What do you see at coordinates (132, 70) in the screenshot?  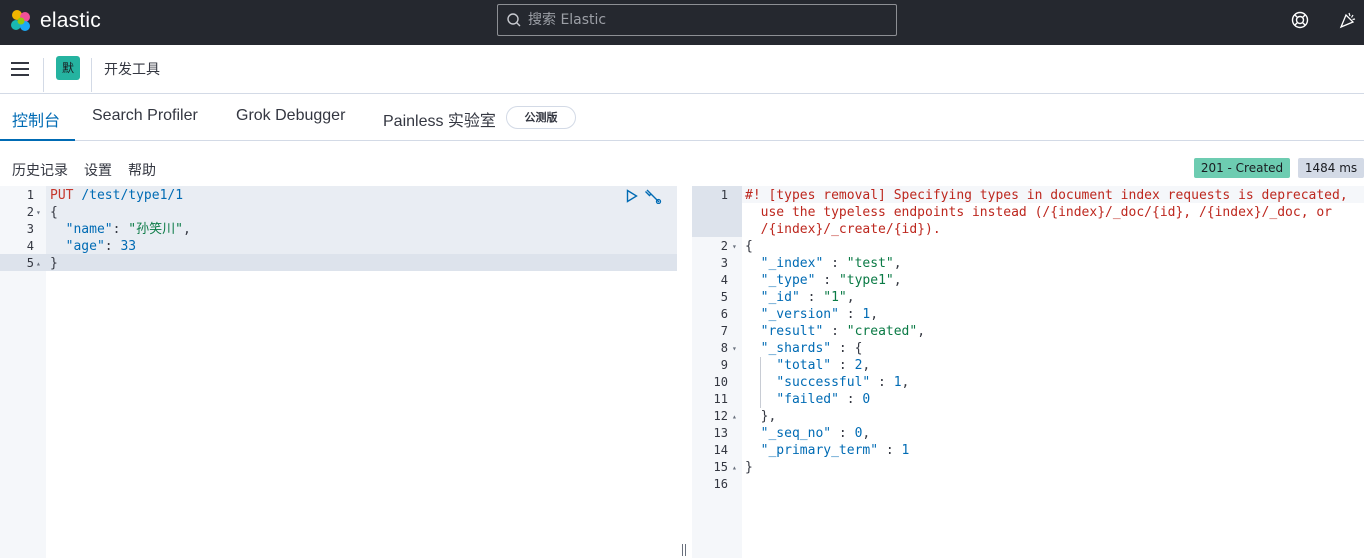 I see `breadcrumb: 开发工具` at bounding box center [132, 70].